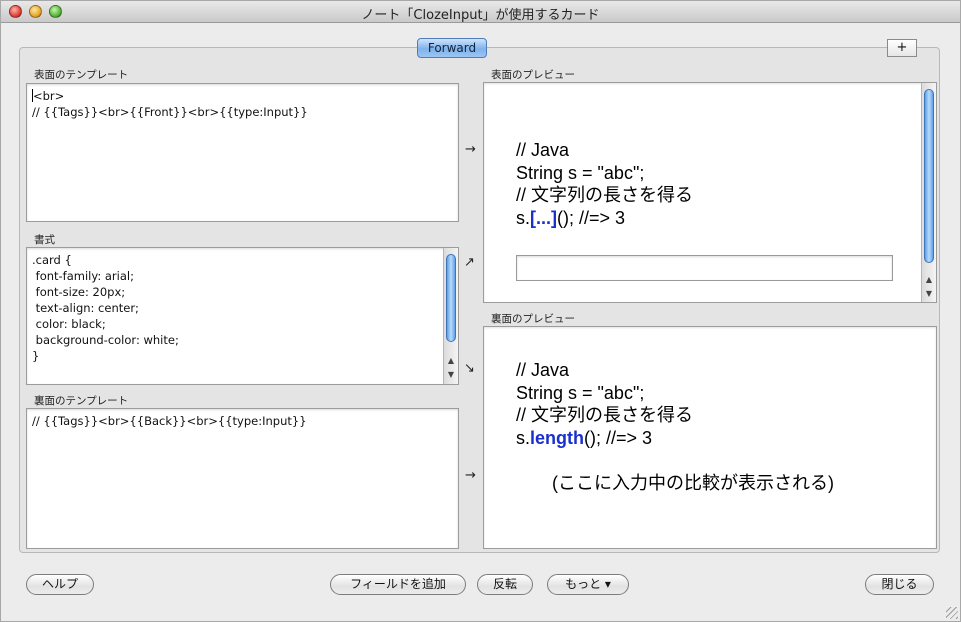 The height and width of the screenshot is (622, 961). I want to click on styling-line: color: black;, so click(69, 324).